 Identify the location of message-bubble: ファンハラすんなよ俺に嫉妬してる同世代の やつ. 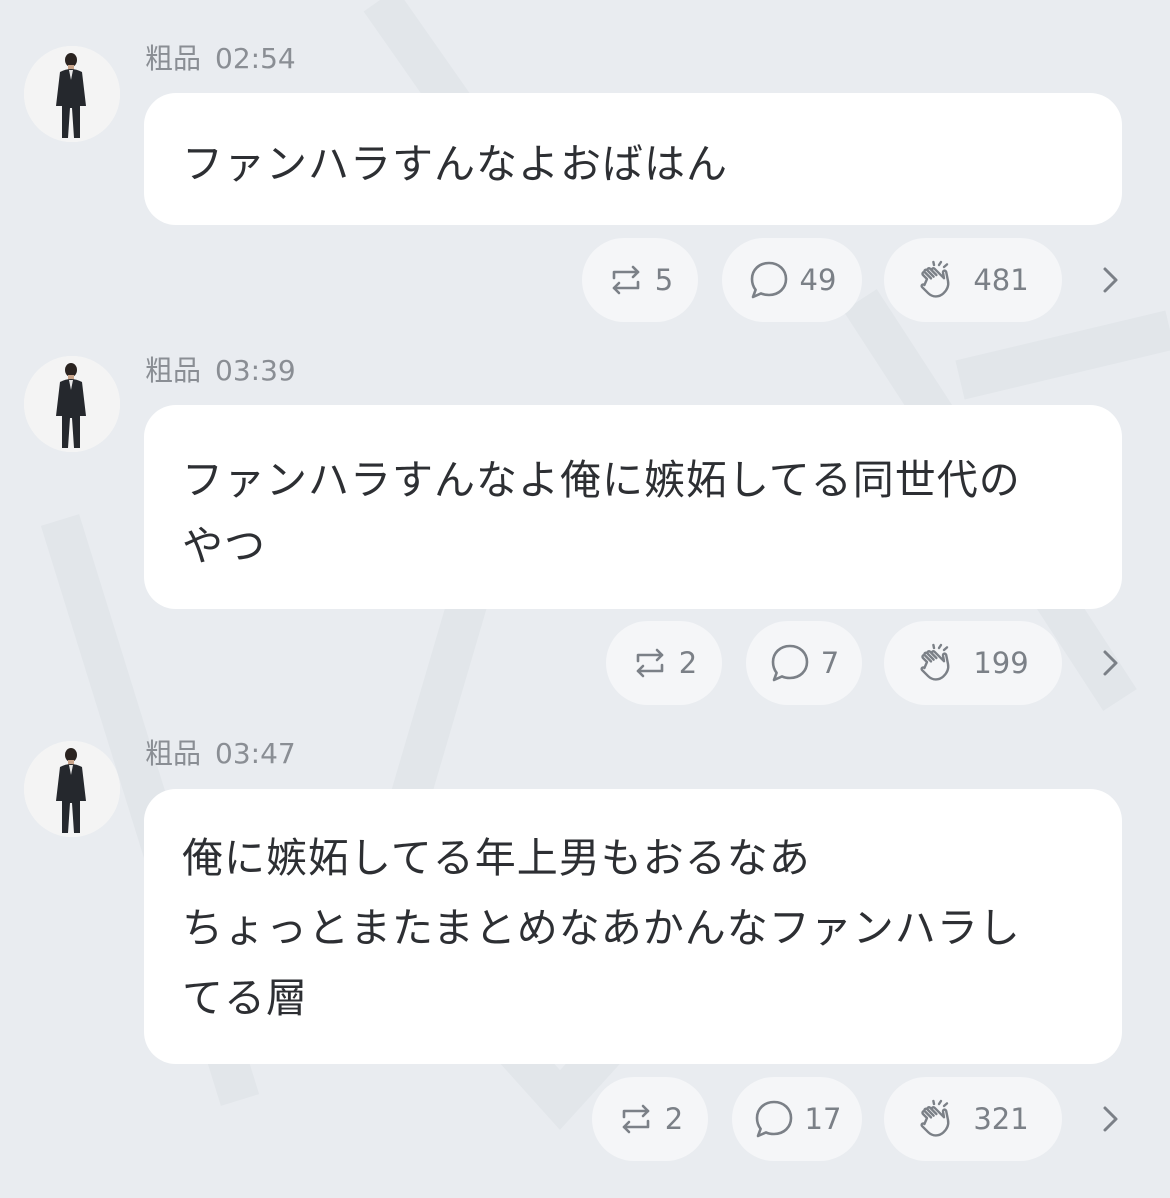
(633, 507).